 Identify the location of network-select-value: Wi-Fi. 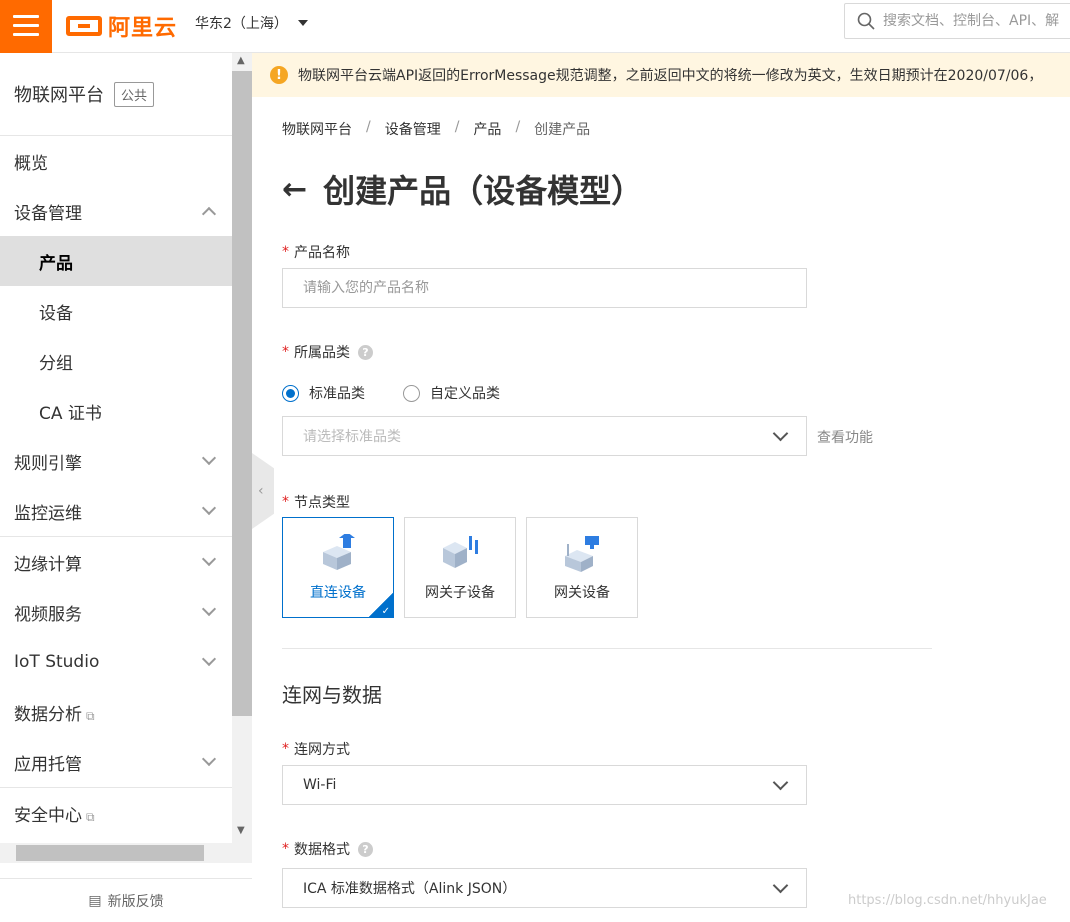
(320, 785).